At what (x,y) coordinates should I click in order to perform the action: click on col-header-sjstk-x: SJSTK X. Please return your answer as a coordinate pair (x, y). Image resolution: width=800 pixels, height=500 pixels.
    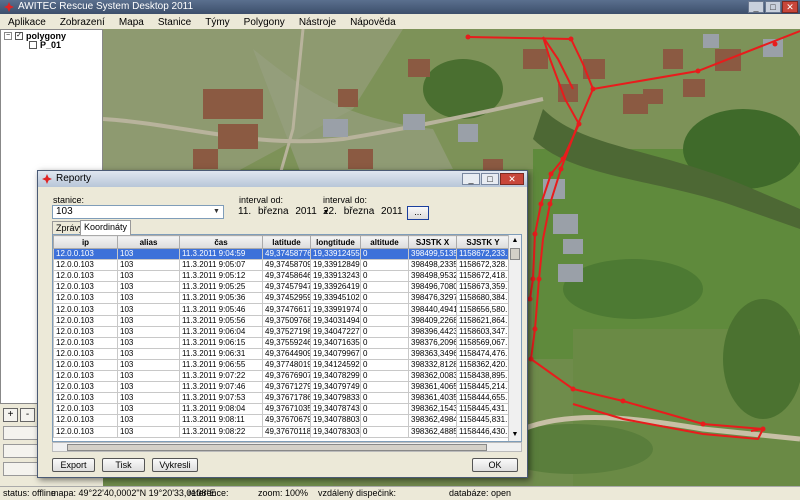
    Looking at the image, I should click on (432, 242).